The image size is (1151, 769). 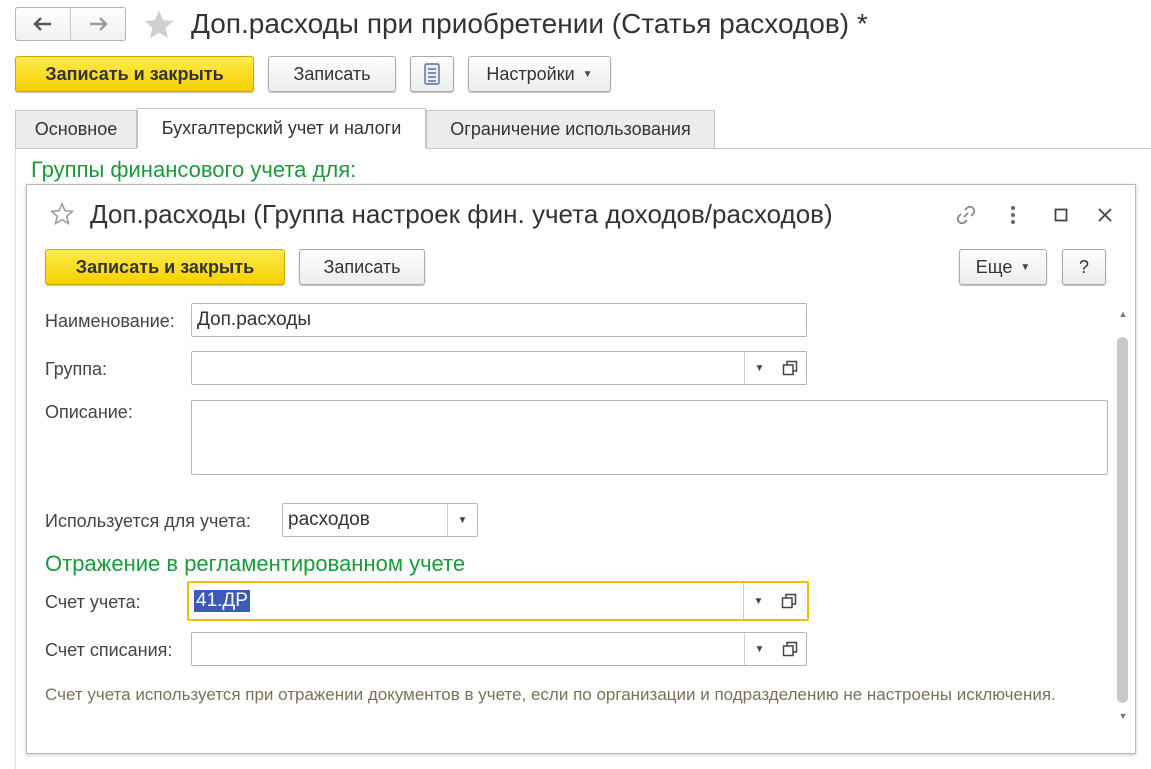 I want to click on account-dropdown-button: ▼, so click(x=758, y=601).